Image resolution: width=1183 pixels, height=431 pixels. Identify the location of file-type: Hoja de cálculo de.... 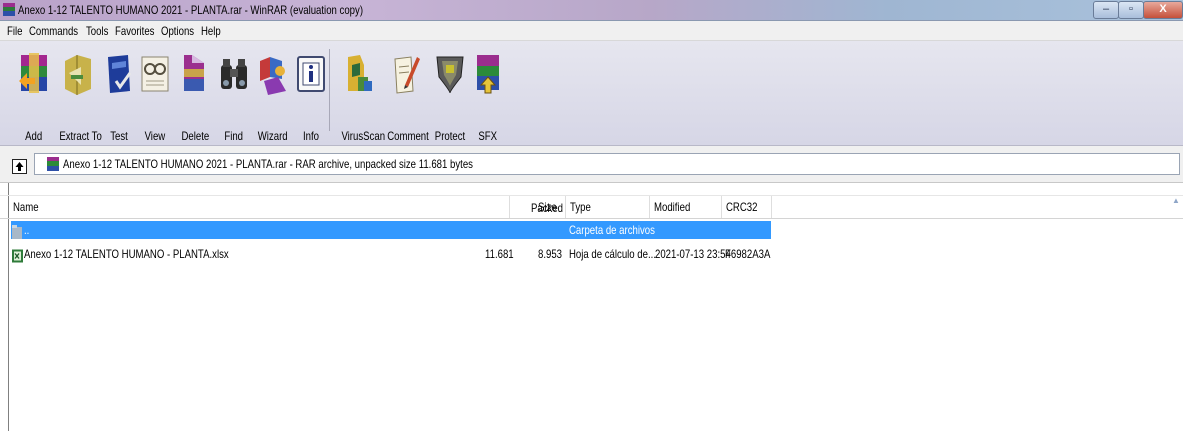
(612, 254).